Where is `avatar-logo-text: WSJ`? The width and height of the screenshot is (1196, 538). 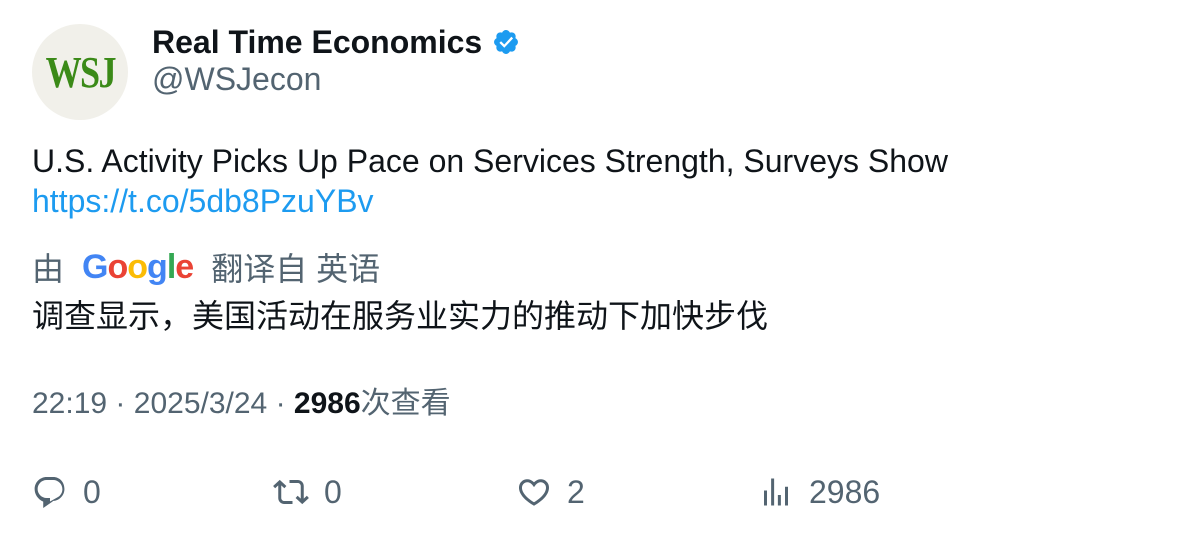
avatar-logo-text: WSJ is located at coordinates (80, 72).